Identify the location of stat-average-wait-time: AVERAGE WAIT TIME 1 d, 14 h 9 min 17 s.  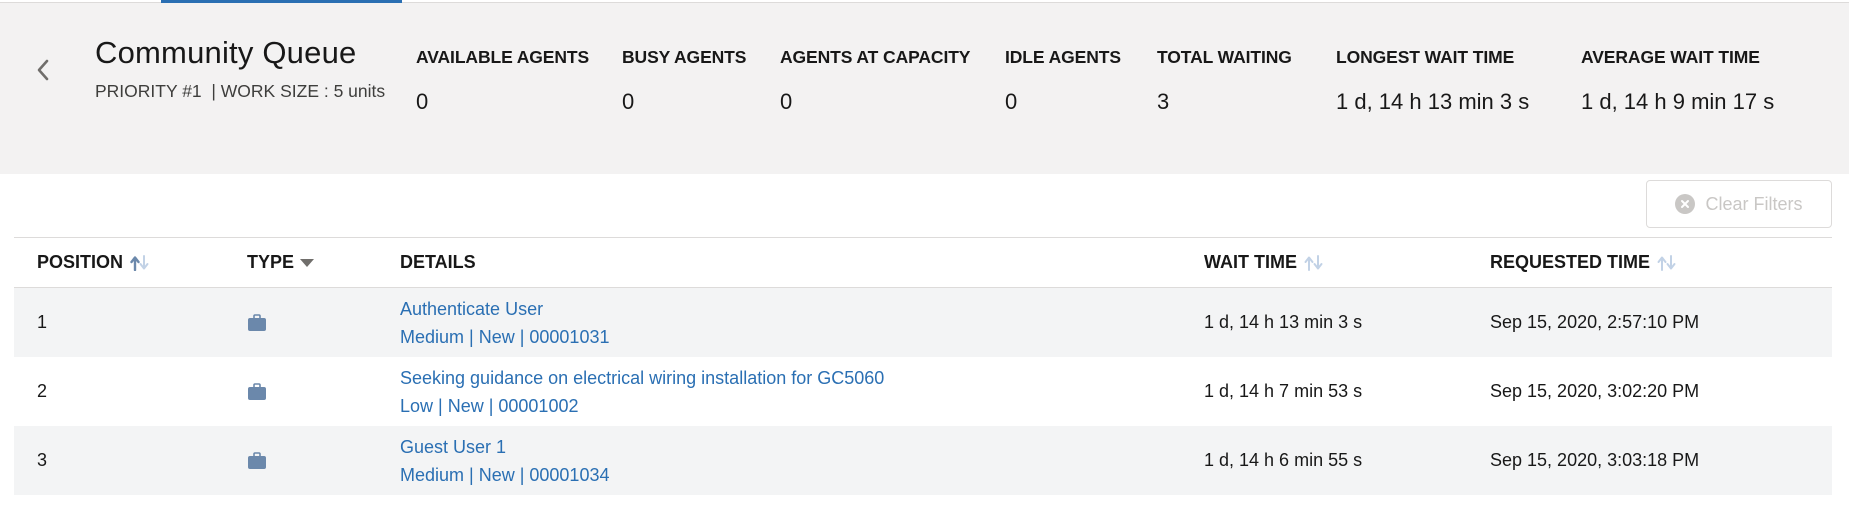
(1677, 81).